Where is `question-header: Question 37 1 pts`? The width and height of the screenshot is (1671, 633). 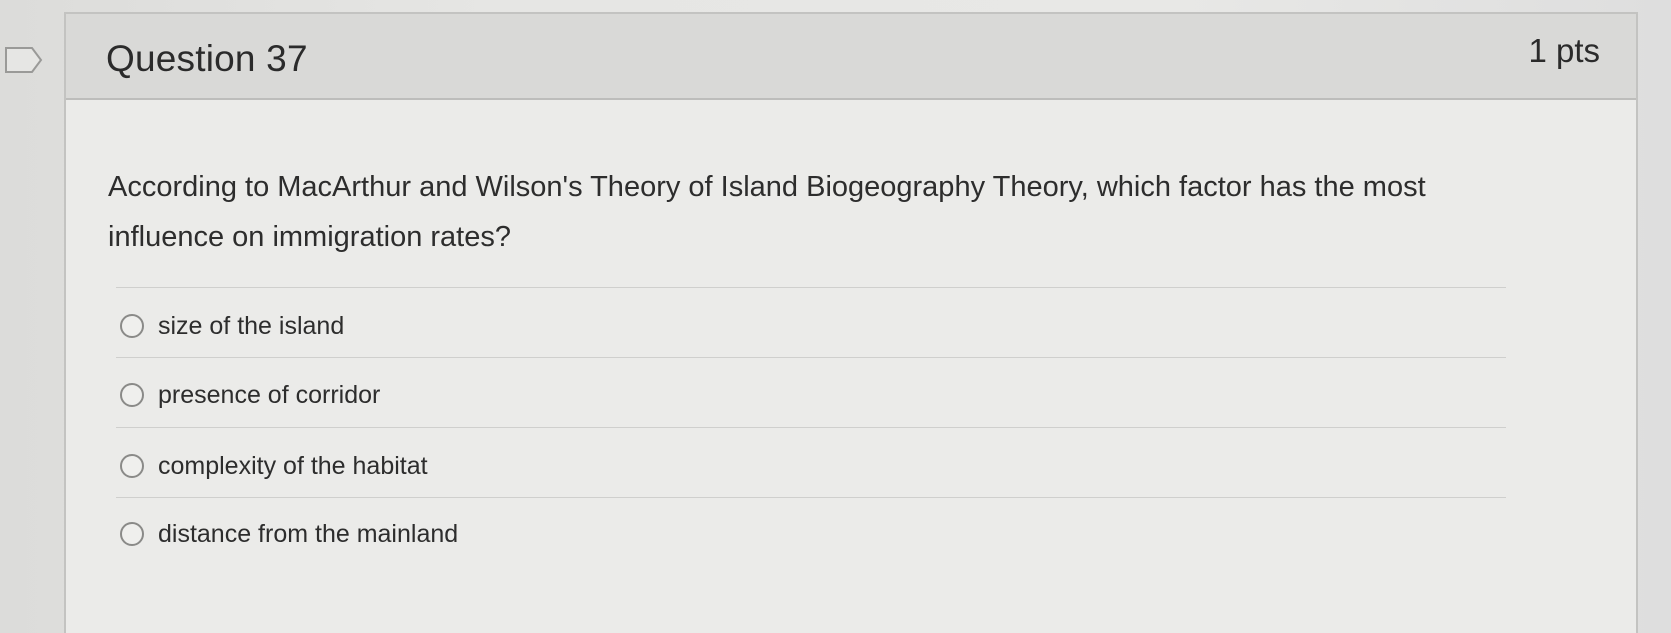 question-header: Question 37 1 pts is located at coordinates (851, 57).